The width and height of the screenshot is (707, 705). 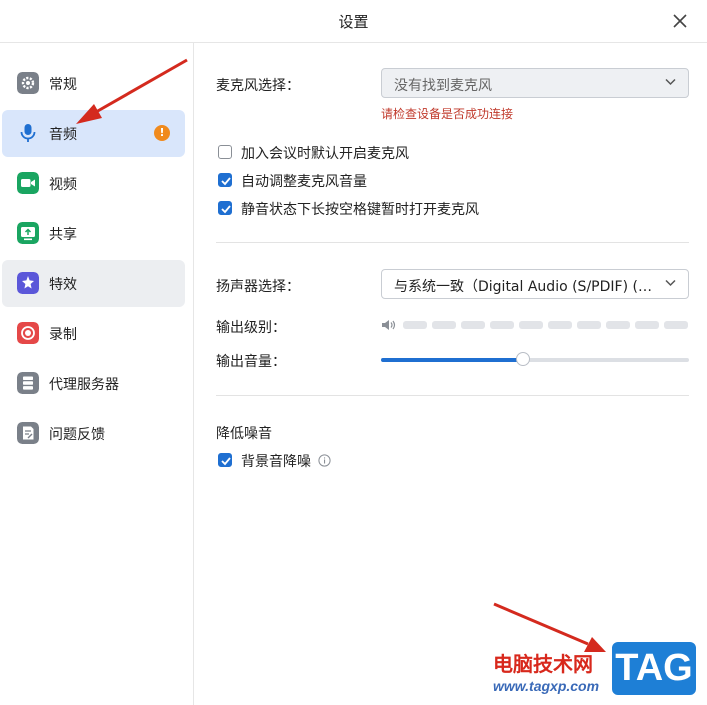 I want to click on watermark-url: www.tagxp.com, so click(x=546, y=686).